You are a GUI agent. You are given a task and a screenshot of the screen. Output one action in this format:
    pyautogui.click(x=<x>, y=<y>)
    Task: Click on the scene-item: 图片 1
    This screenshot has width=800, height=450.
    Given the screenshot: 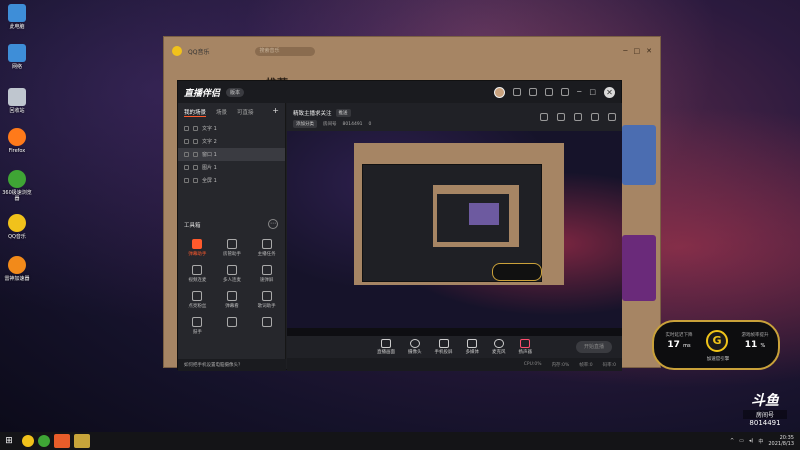 What is the action you would take?
    pyautogui.click(x=231, y=167)
    